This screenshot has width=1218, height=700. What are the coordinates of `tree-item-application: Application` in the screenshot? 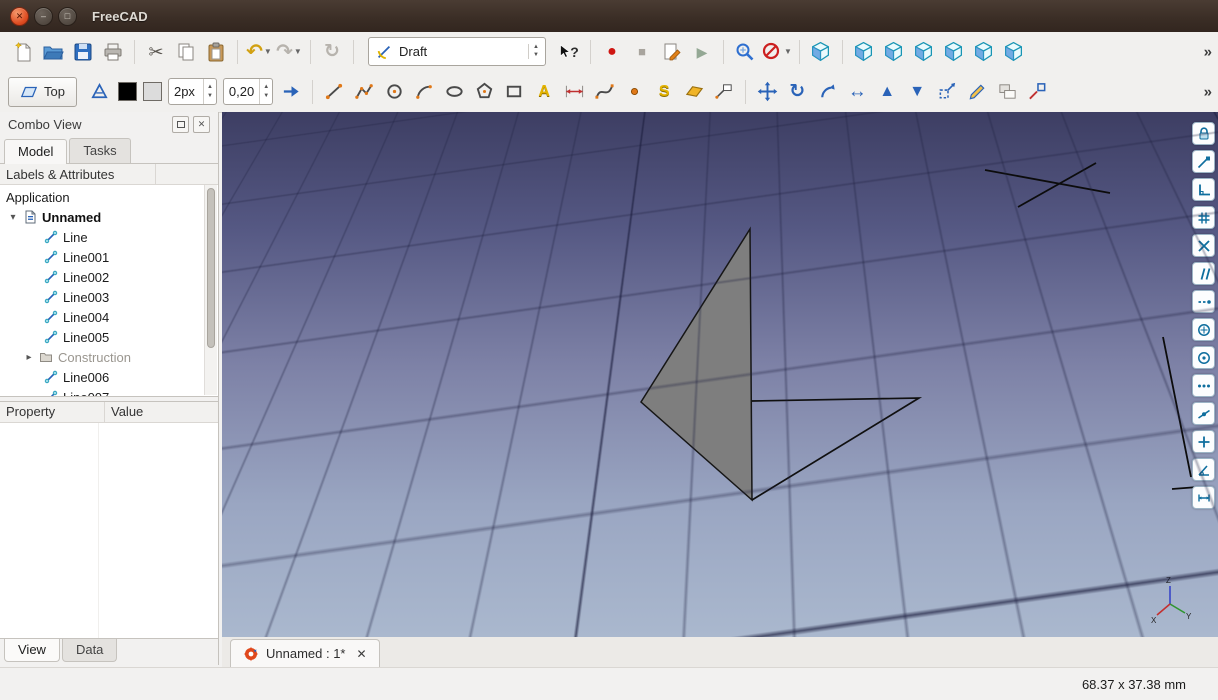 It's located at (109, 197).